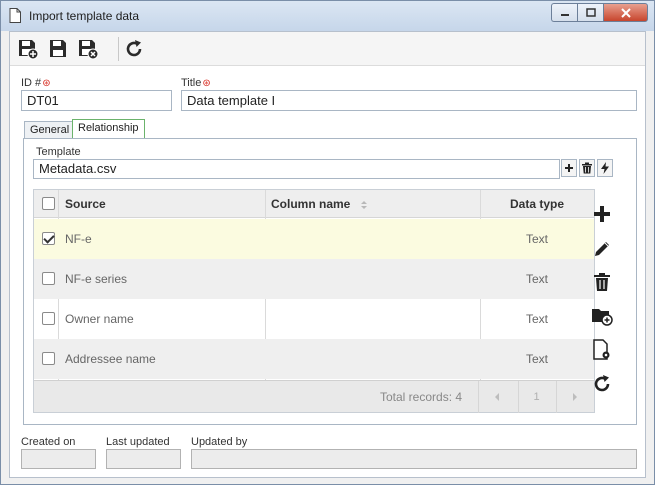  I want to click on document-settings-button, so click(602, 350).